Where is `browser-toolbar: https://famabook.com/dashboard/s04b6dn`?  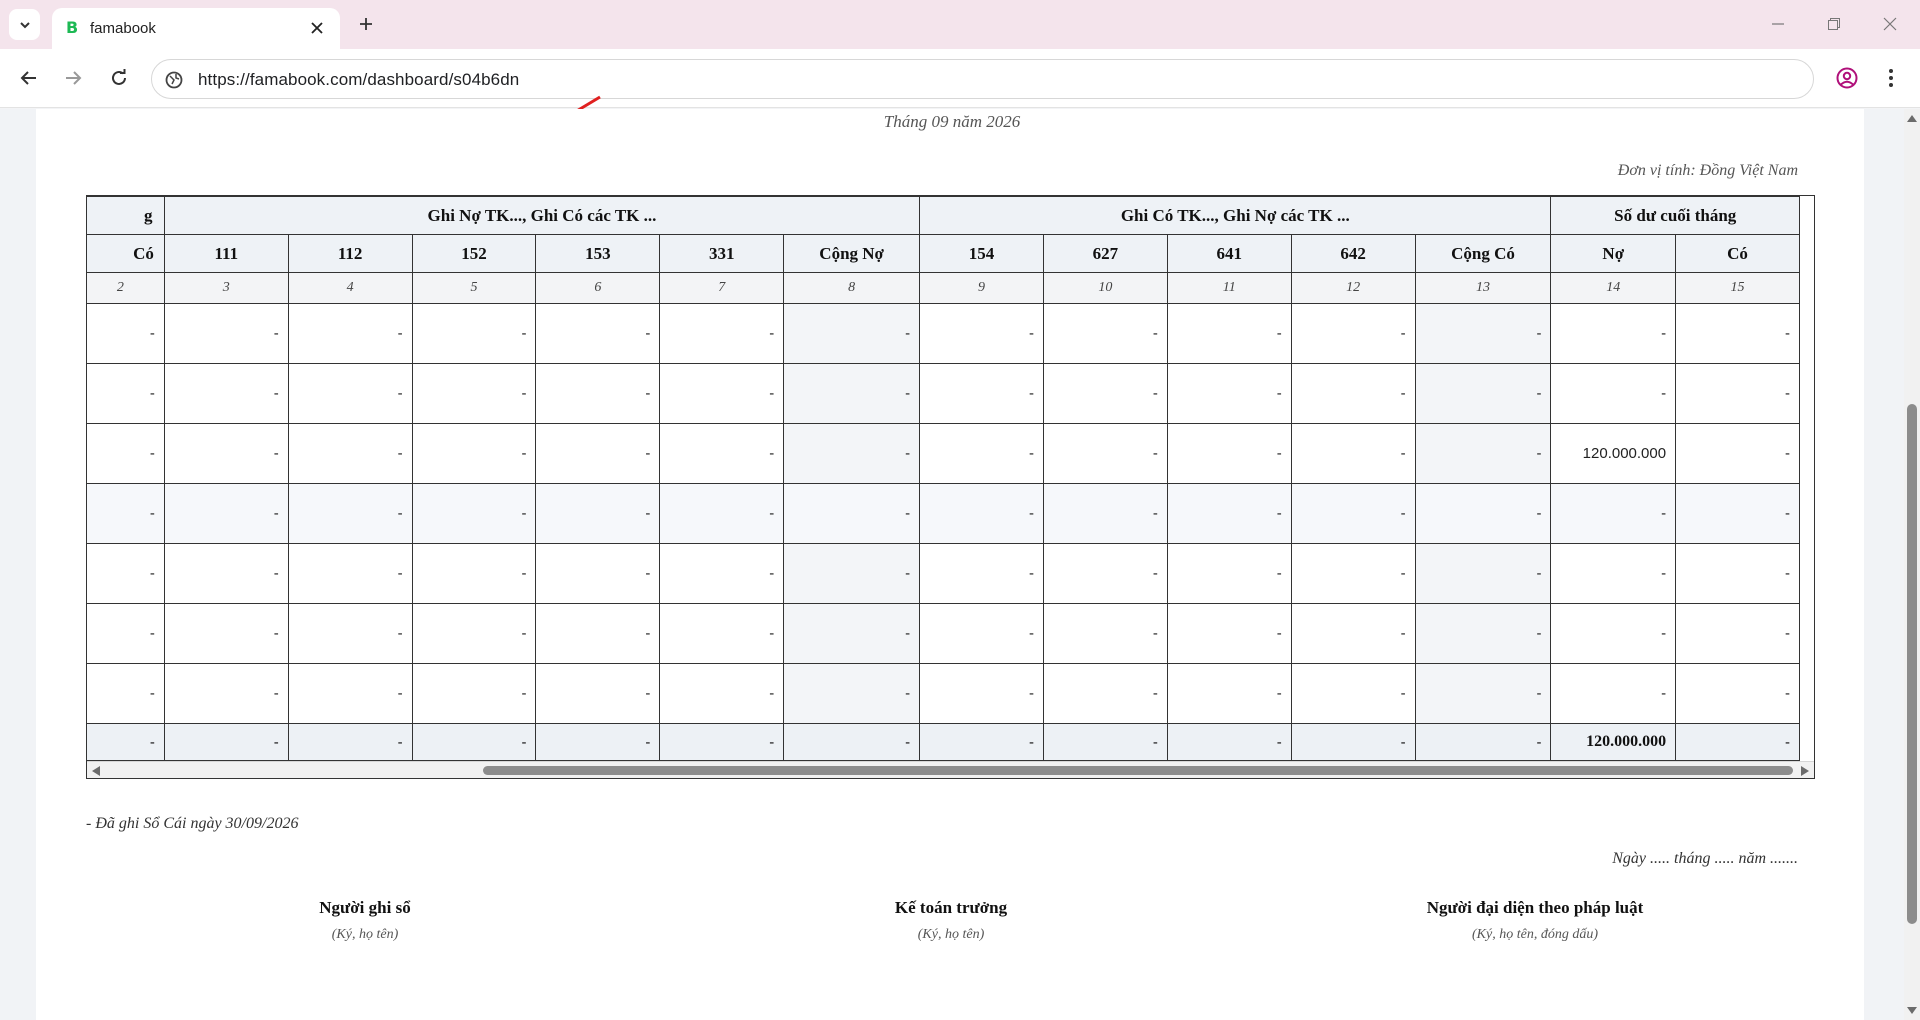 browser-toolbar: https://famabook.com/dashboard/s04b6dn is located at coordinates (960, 86).